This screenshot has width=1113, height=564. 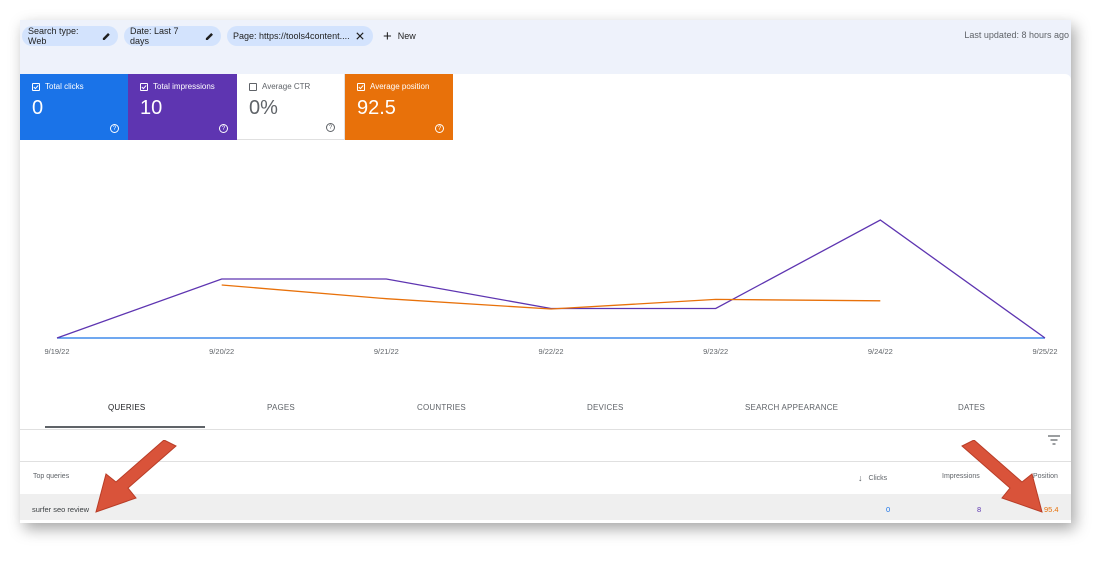 I want to click on close-icon, so click(x=359, y=36).